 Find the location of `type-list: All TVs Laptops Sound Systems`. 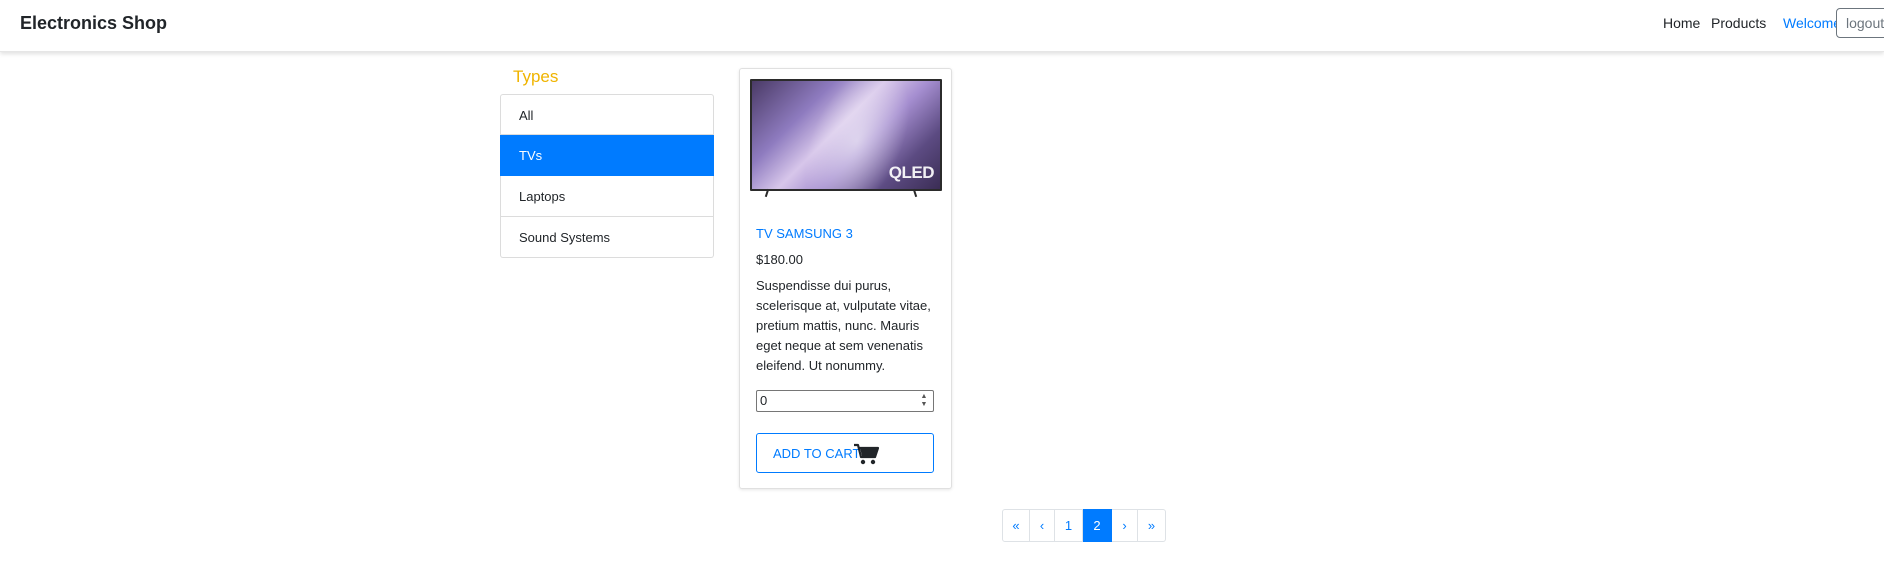

type-list: All TVs Laptops Sound Systems is located at coordinates (607, 176).